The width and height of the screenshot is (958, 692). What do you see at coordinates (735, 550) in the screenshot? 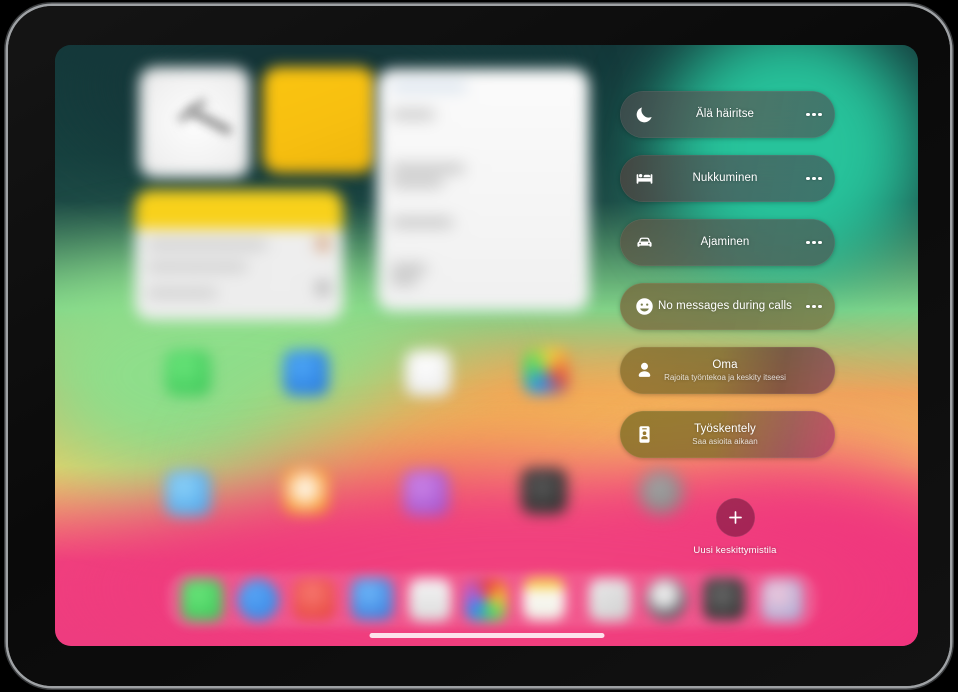
I see `add-focus-label: Uusi keskittymistila` at bounding box center [735, 550].